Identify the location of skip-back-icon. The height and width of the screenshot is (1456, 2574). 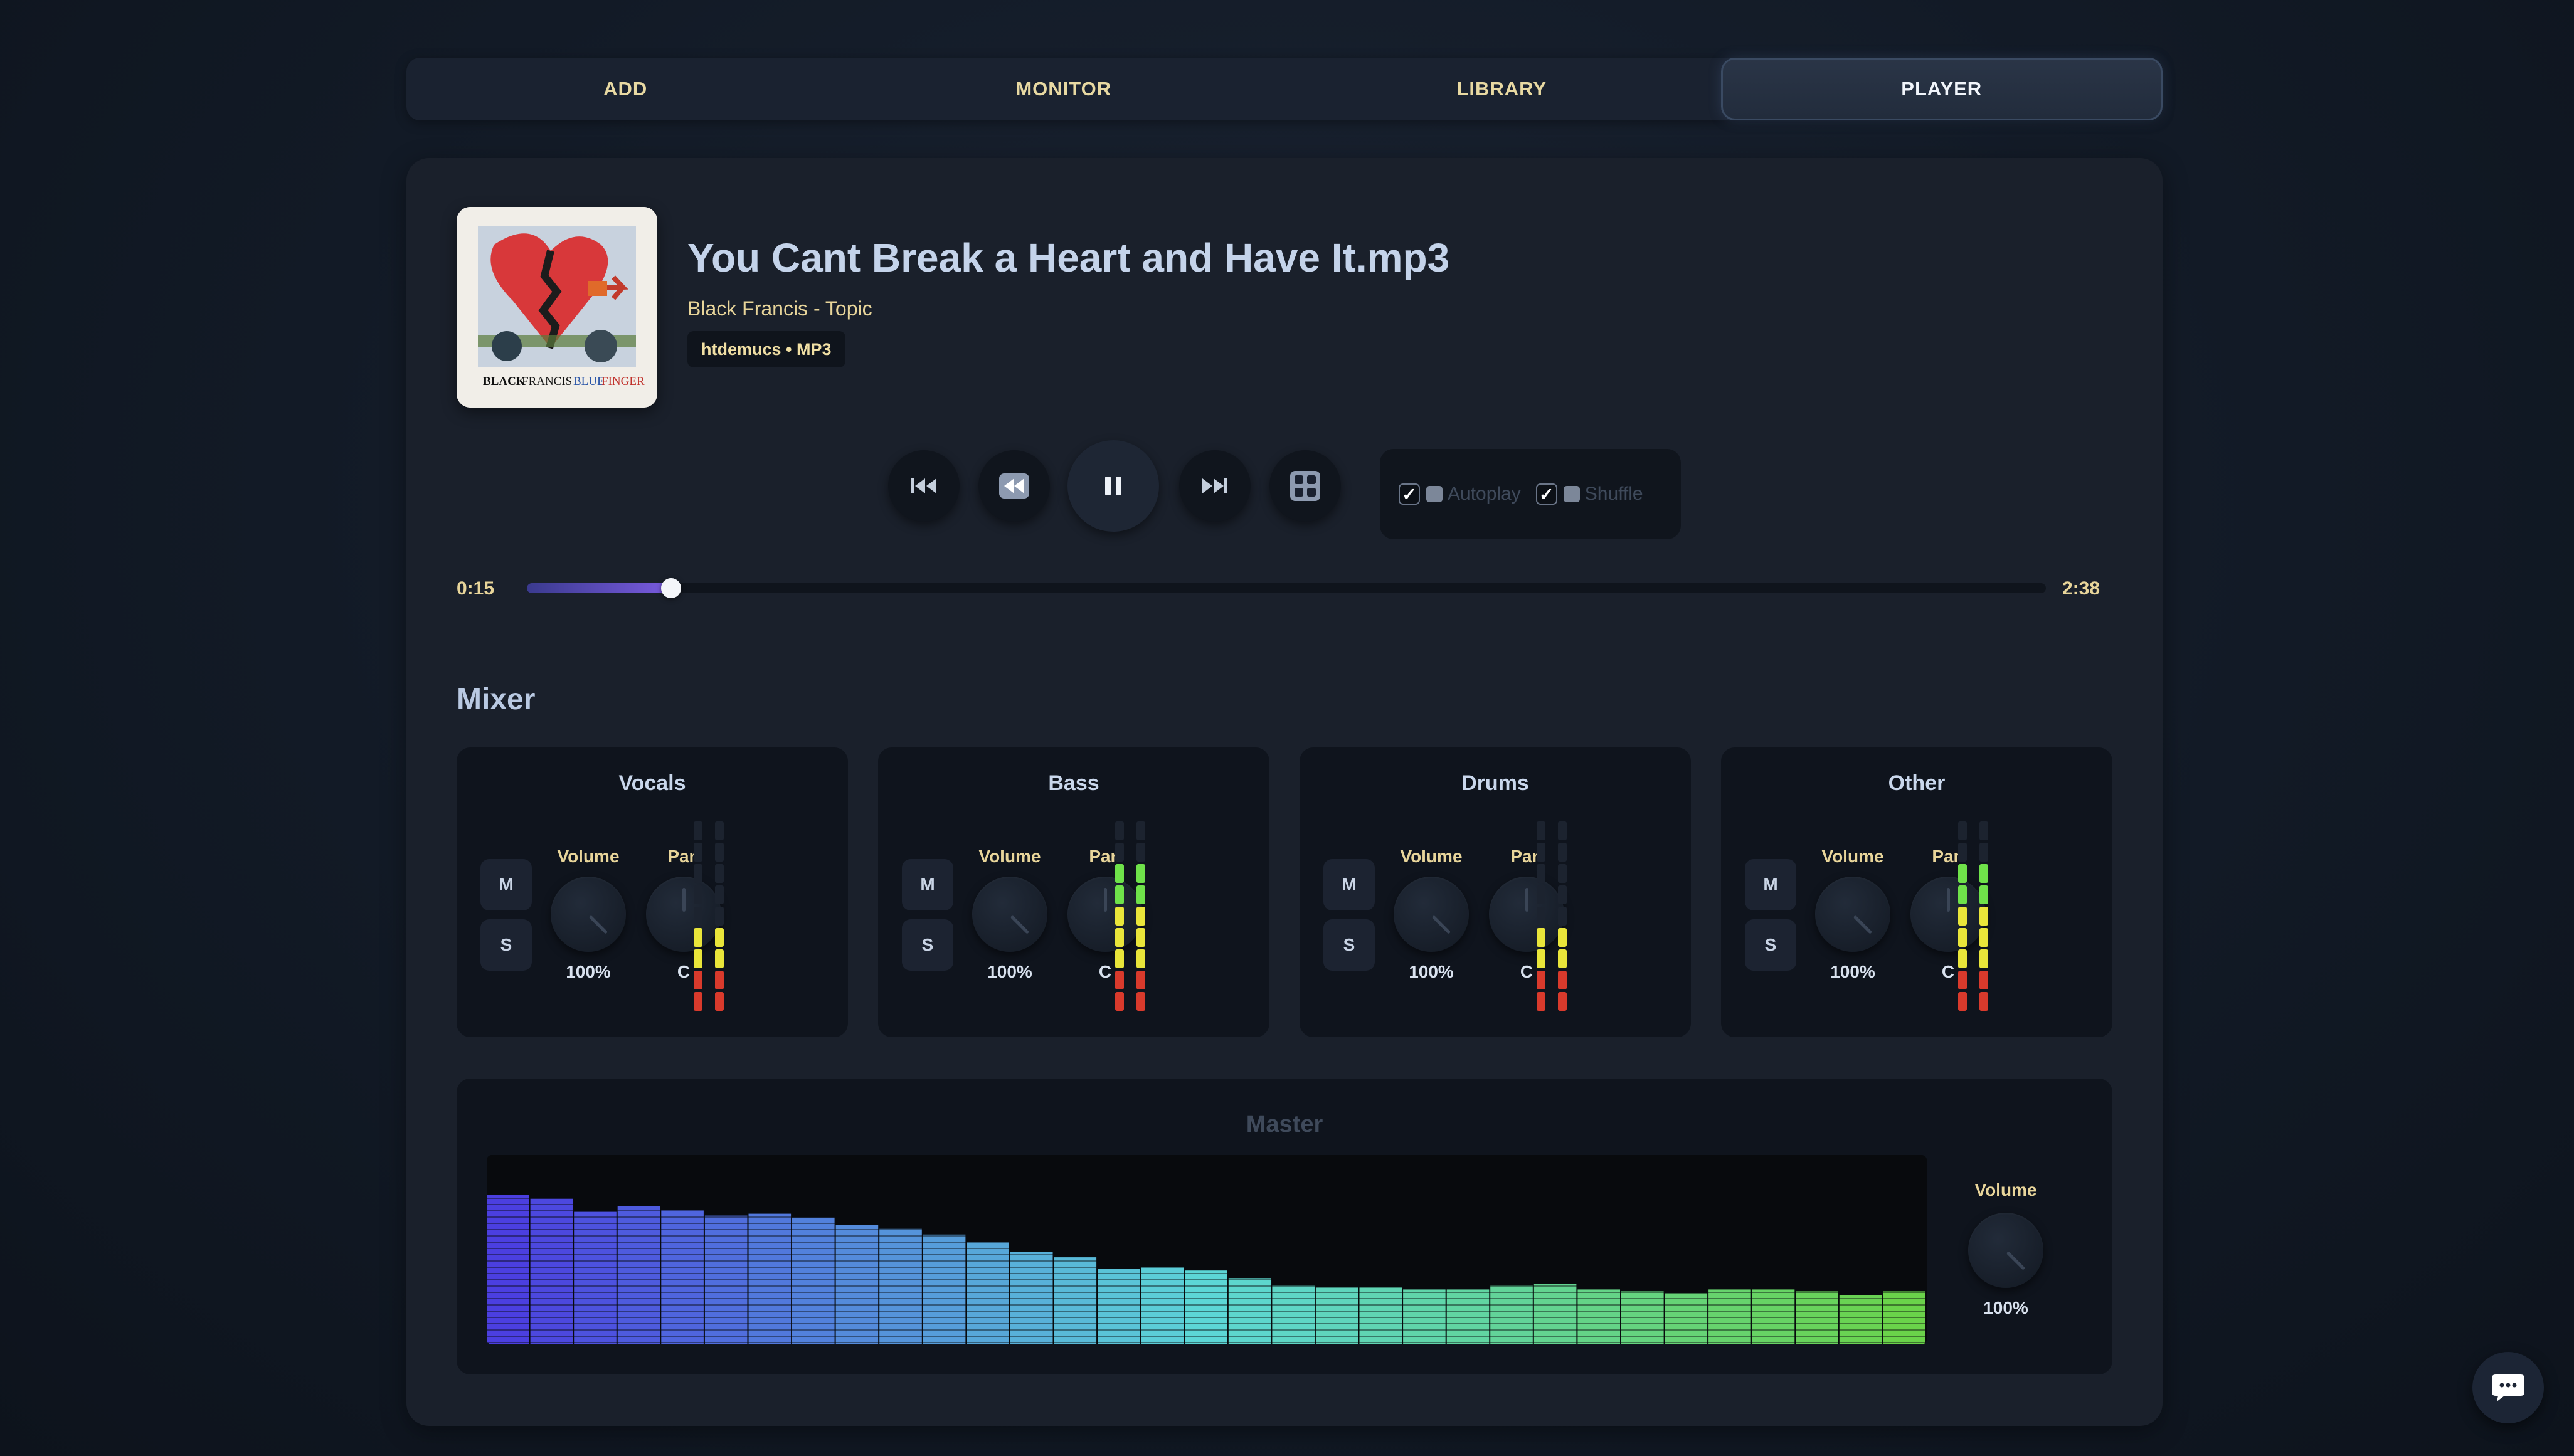
(923, 486).